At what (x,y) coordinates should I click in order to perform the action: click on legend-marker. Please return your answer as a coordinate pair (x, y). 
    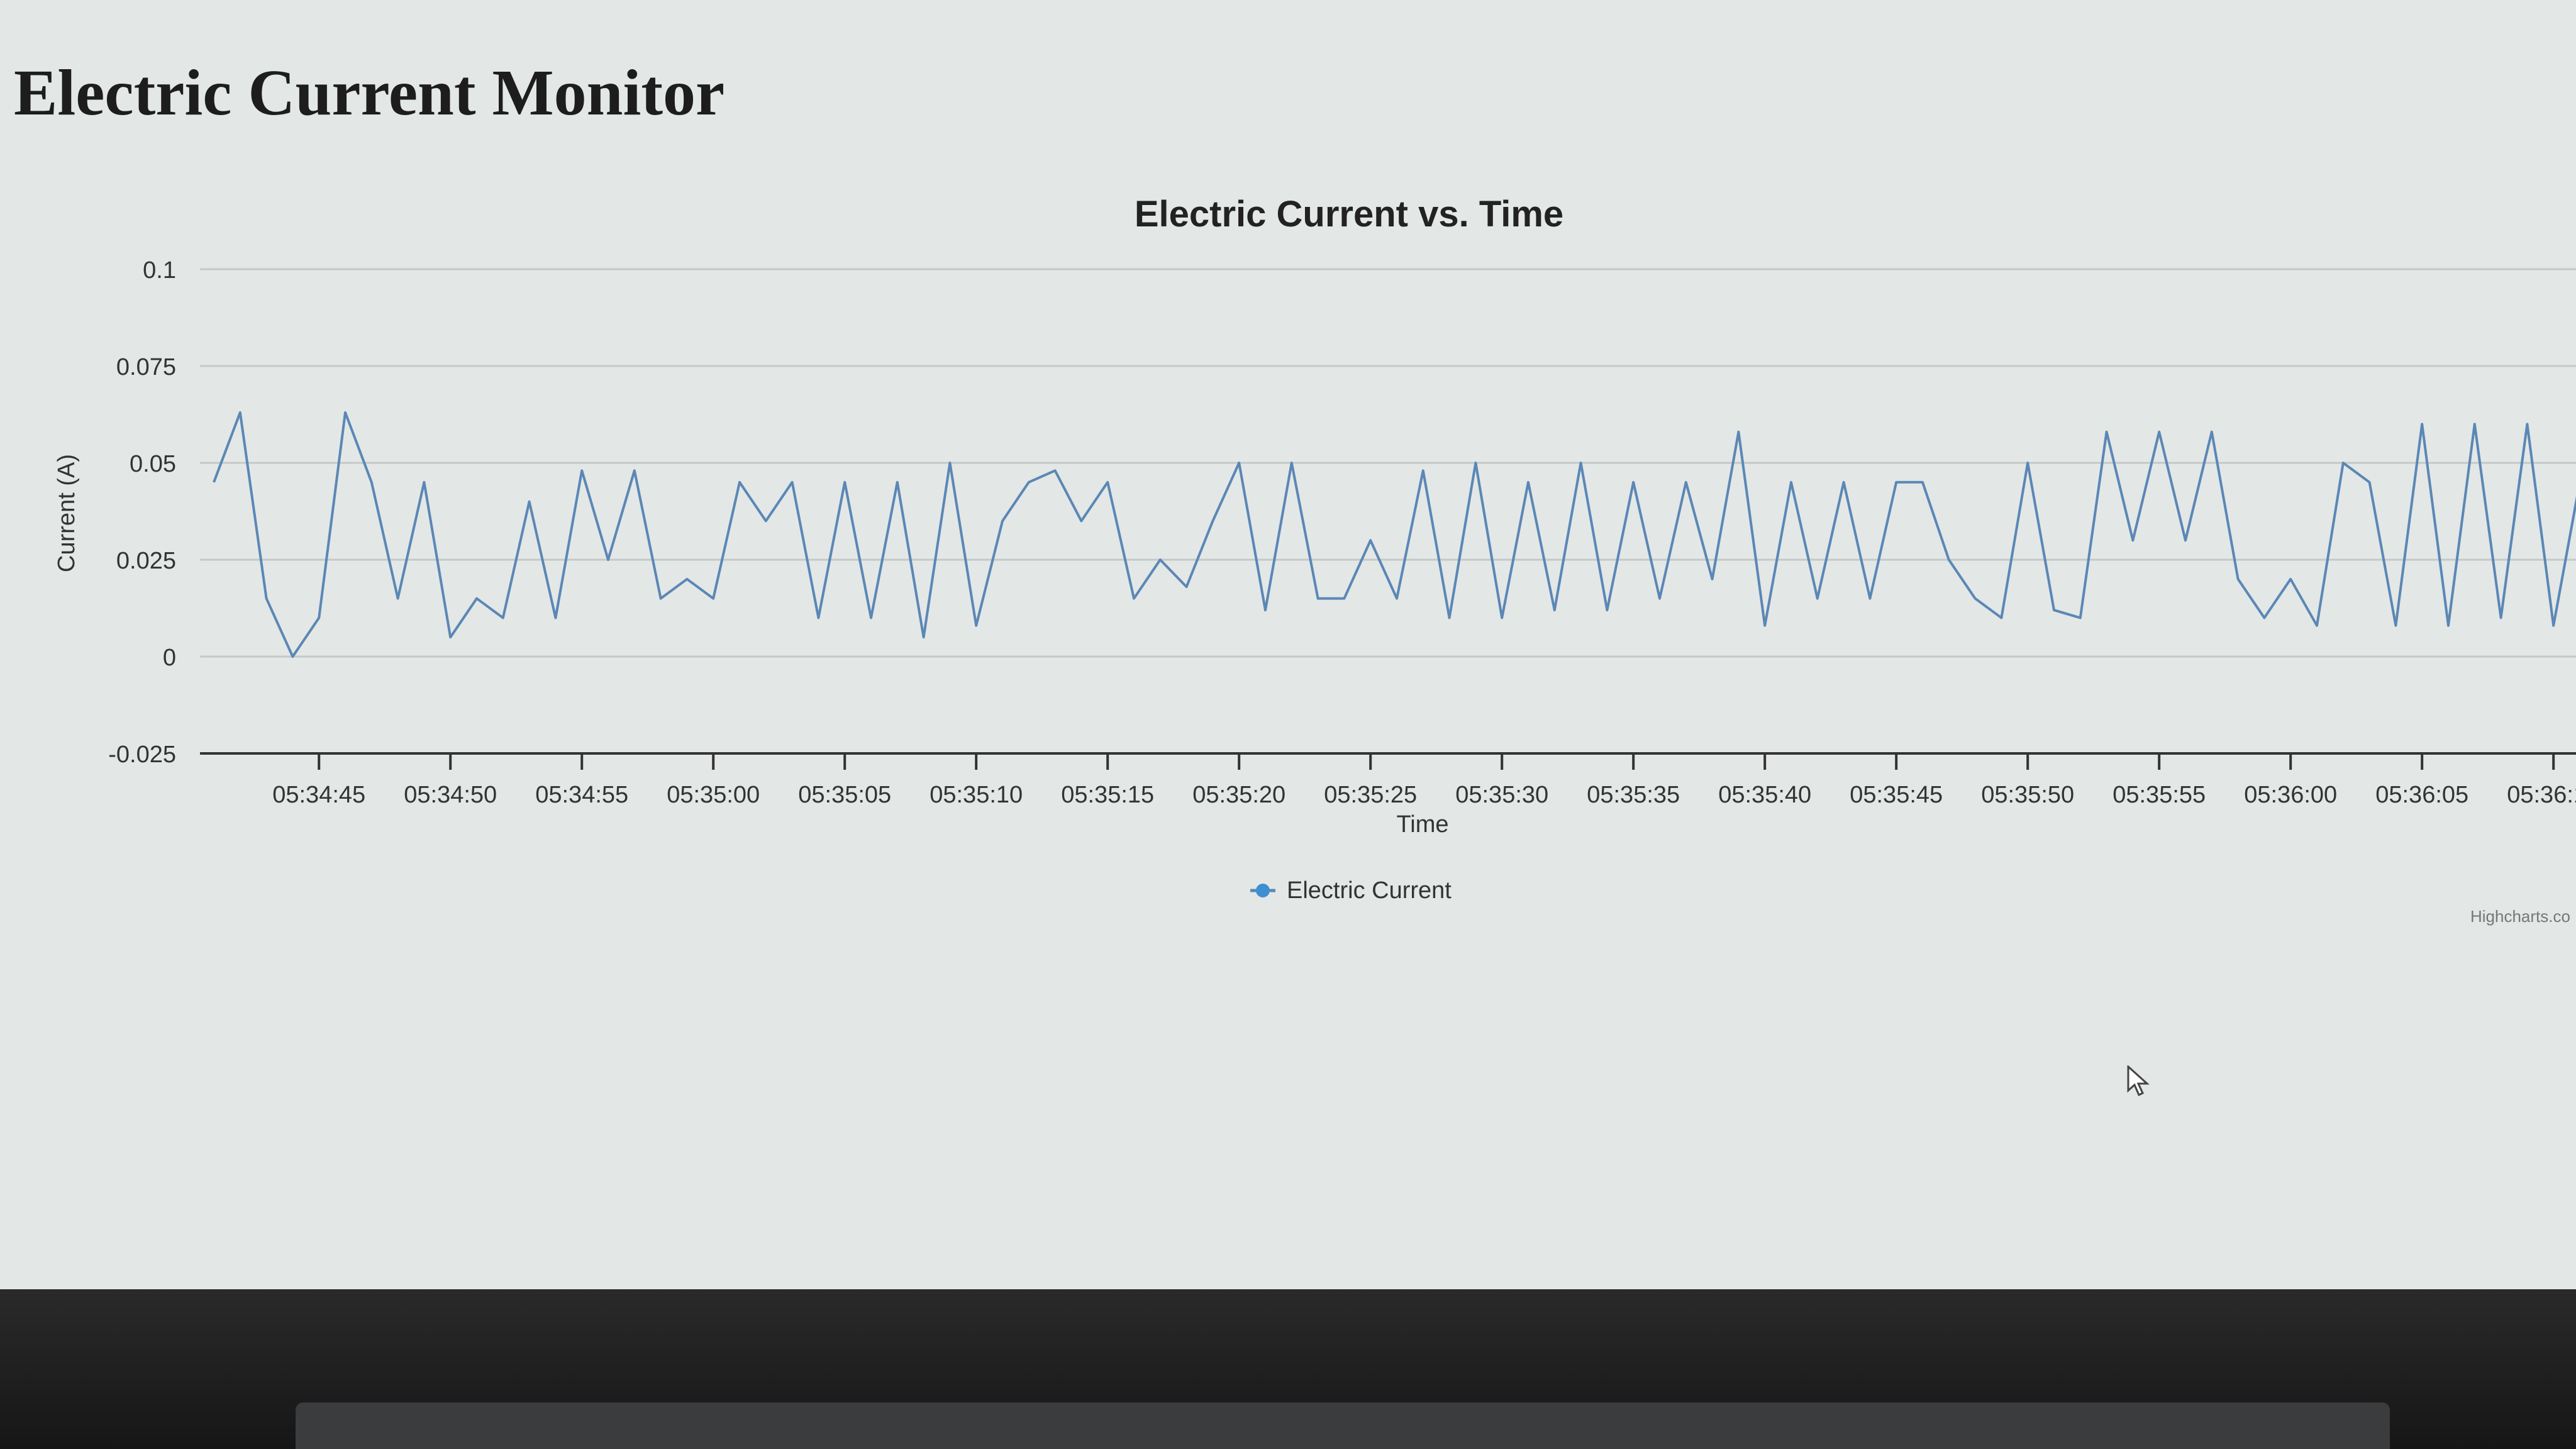
    Looking at the image, I should click on (1263, 890).